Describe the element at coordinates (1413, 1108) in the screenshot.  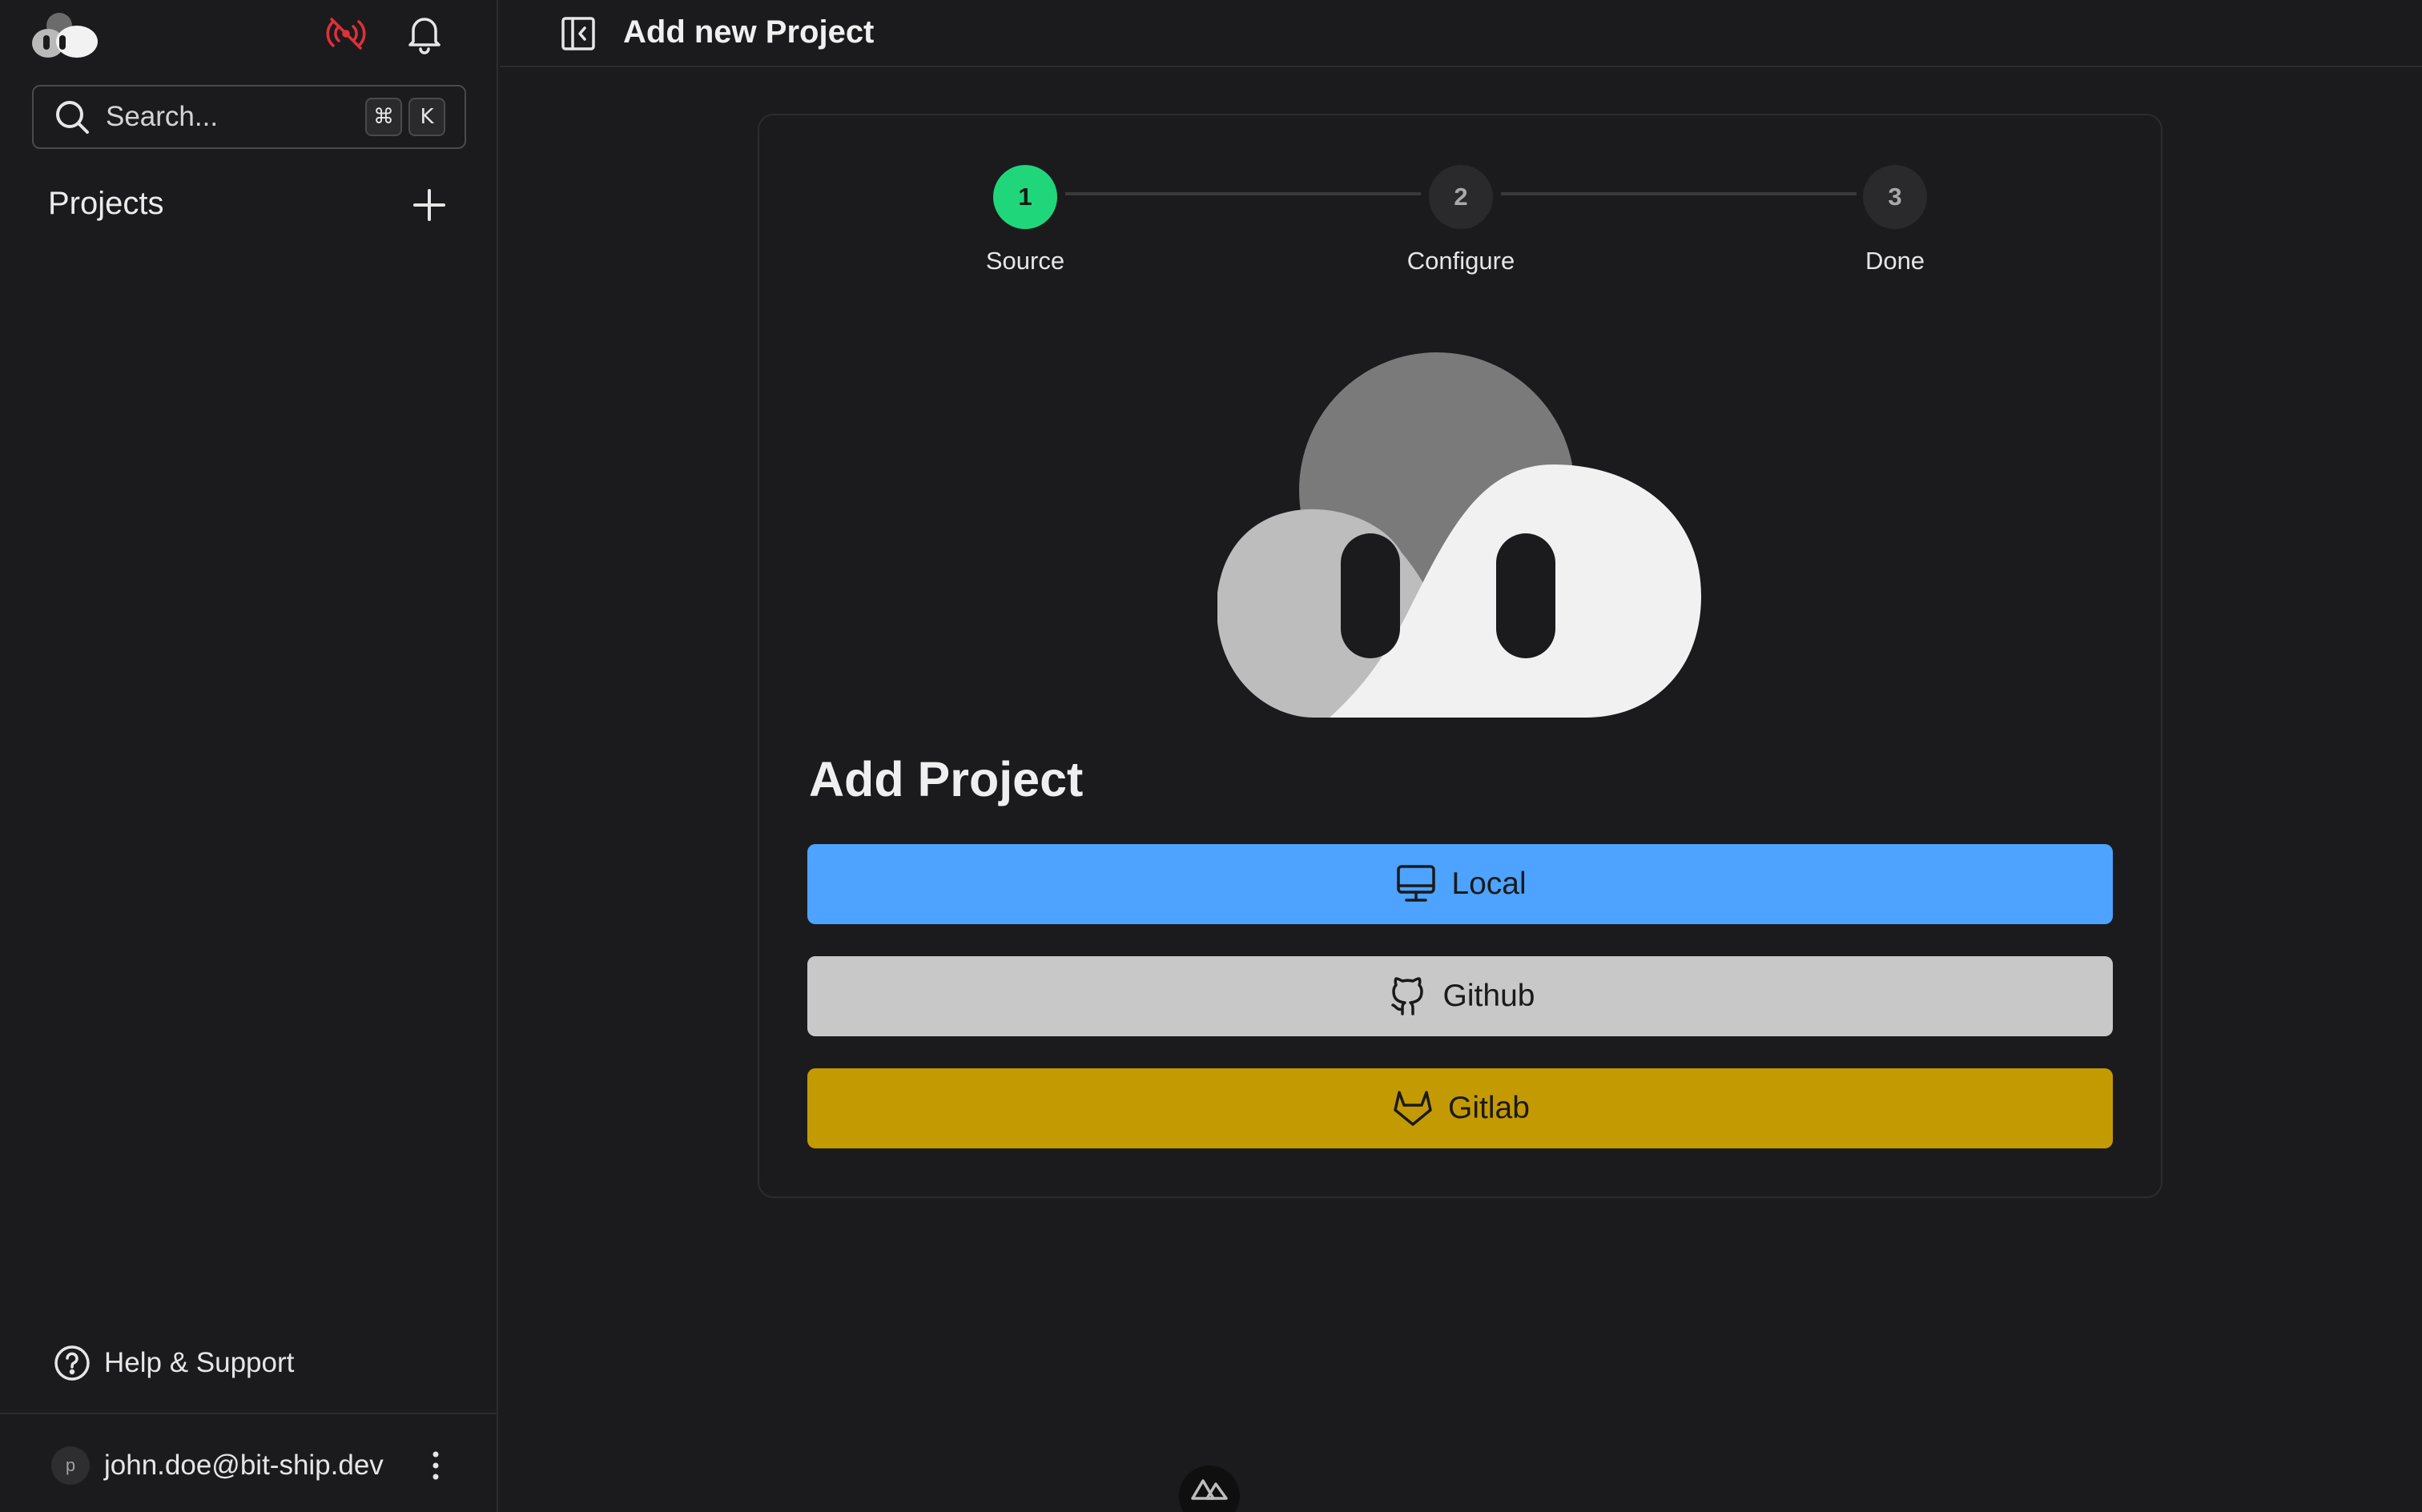
I see `gitlab-icon` at that location.